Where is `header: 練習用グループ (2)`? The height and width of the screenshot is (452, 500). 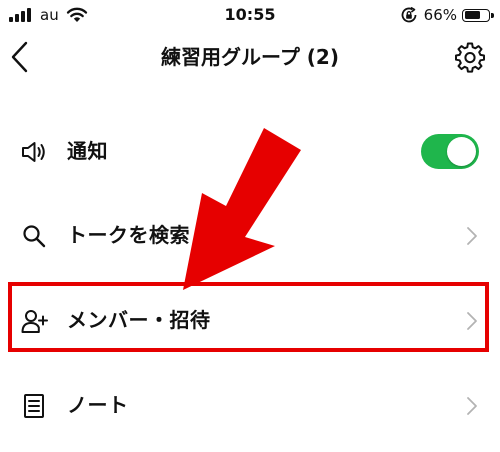
header: 練習用グループ (2) is located at coordinates (250, 57).